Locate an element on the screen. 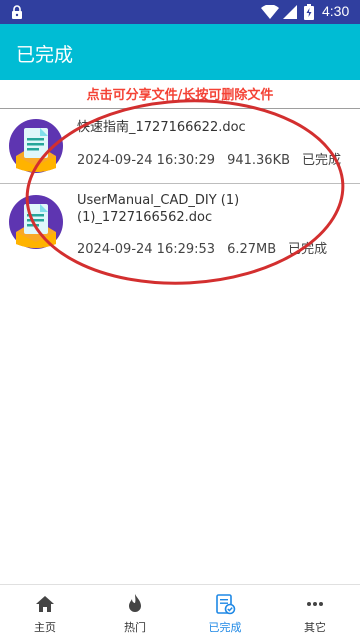  page-title: 已完成 is located at coordinates (45, 55).